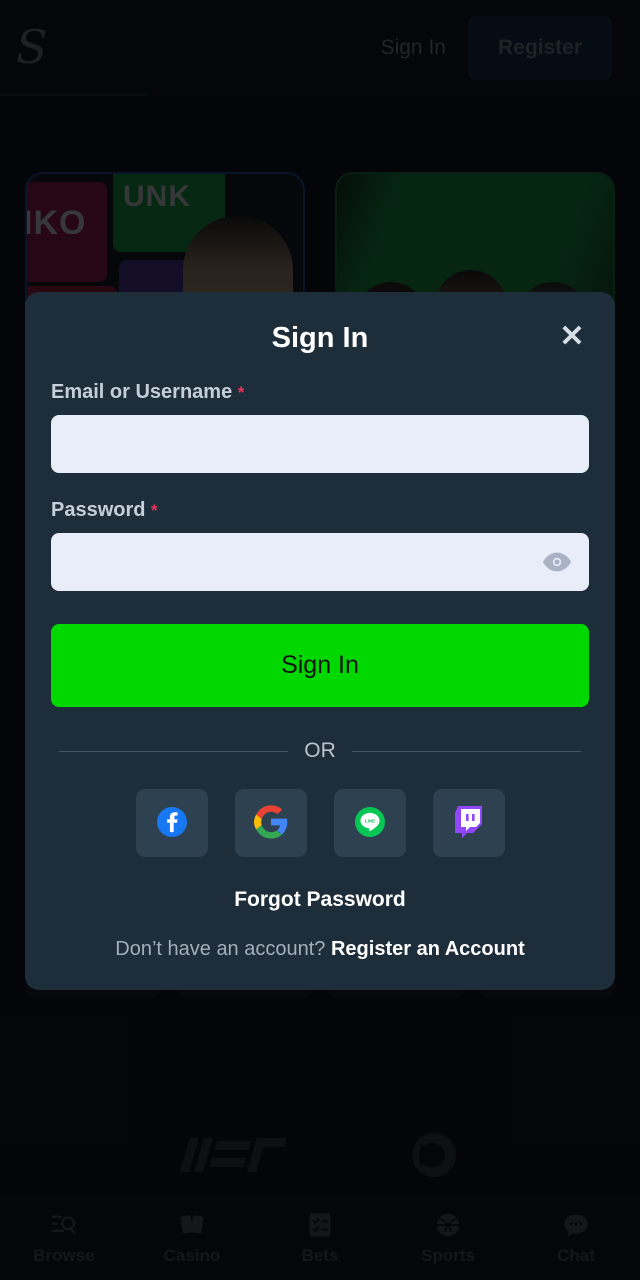  I want to click on forgot-password-link: Forgot Password, so click(320, 900).